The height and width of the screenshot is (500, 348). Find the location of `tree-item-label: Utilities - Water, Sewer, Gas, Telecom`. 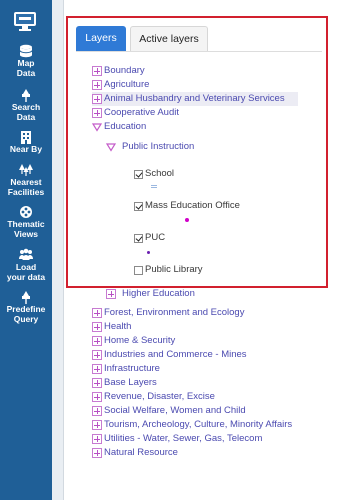

tree-item-label: Utilities - Water, Sewer, Gas, Telecom is located at coordinates (183, 438).